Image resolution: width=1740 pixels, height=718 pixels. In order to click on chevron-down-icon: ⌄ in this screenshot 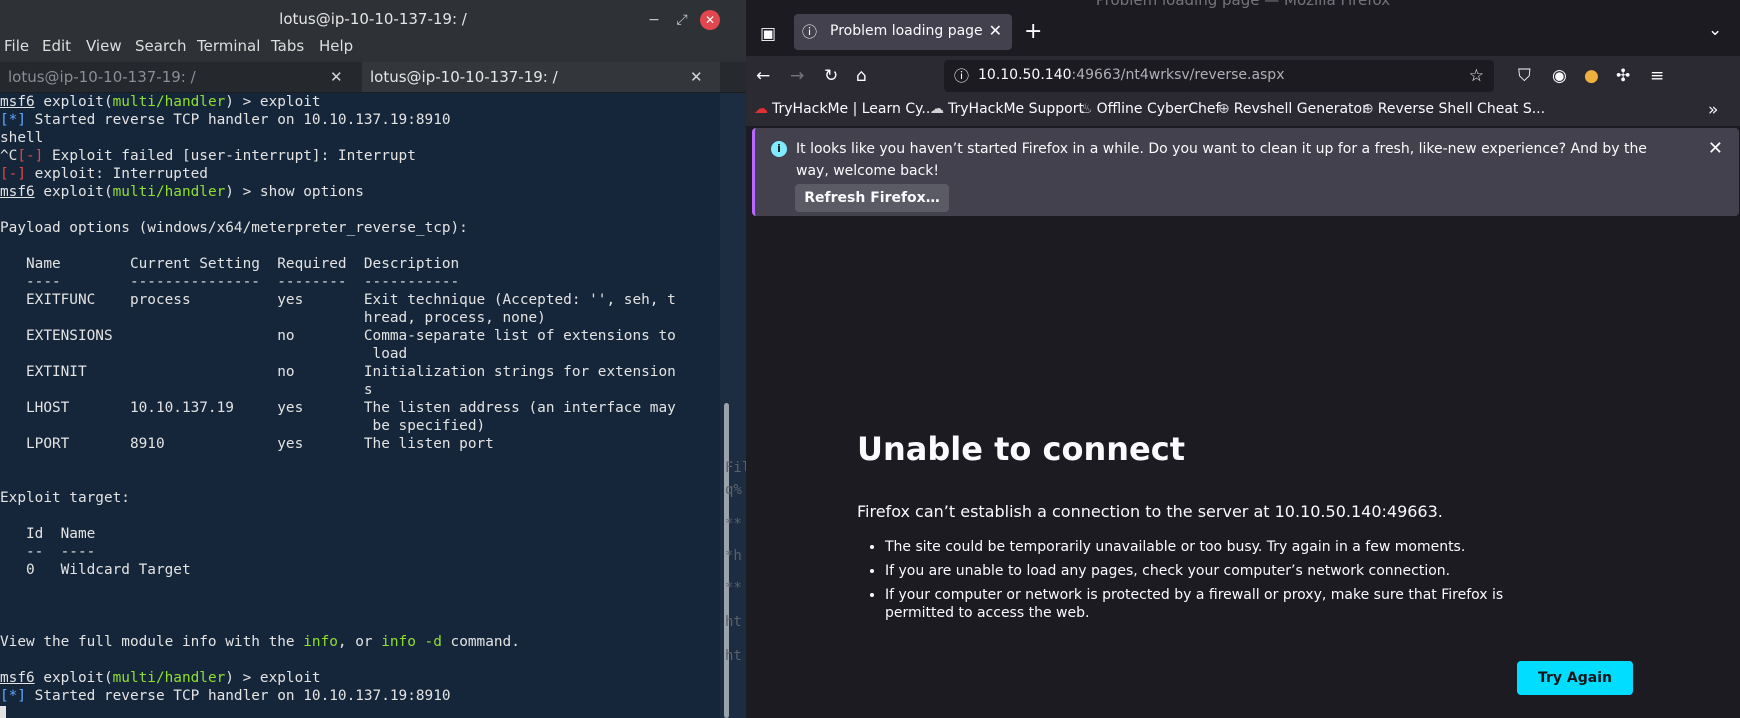, I will do `click(1715, 30)`.